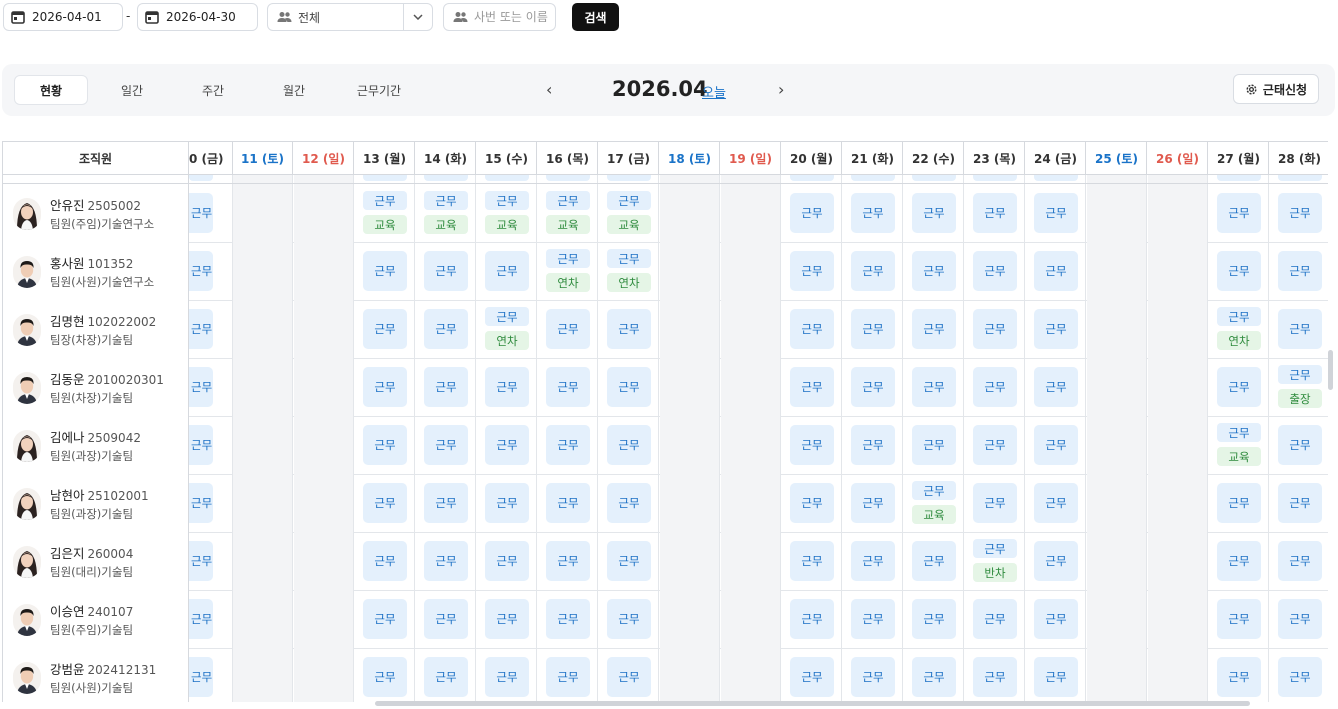 The height and width of the screenshot is (709, 1338). What do you see at coordinates (385, 213) in the screenshot?
I see `day-cell: 근무교육` at bounding box center [385, 213].